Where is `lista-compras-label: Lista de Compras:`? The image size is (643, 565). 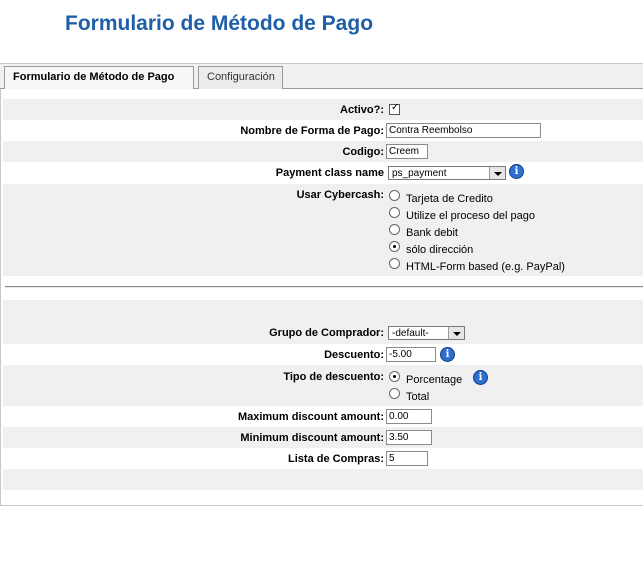
lista-compras-label: Lista de Compras: is located at coordinates (336, 459).